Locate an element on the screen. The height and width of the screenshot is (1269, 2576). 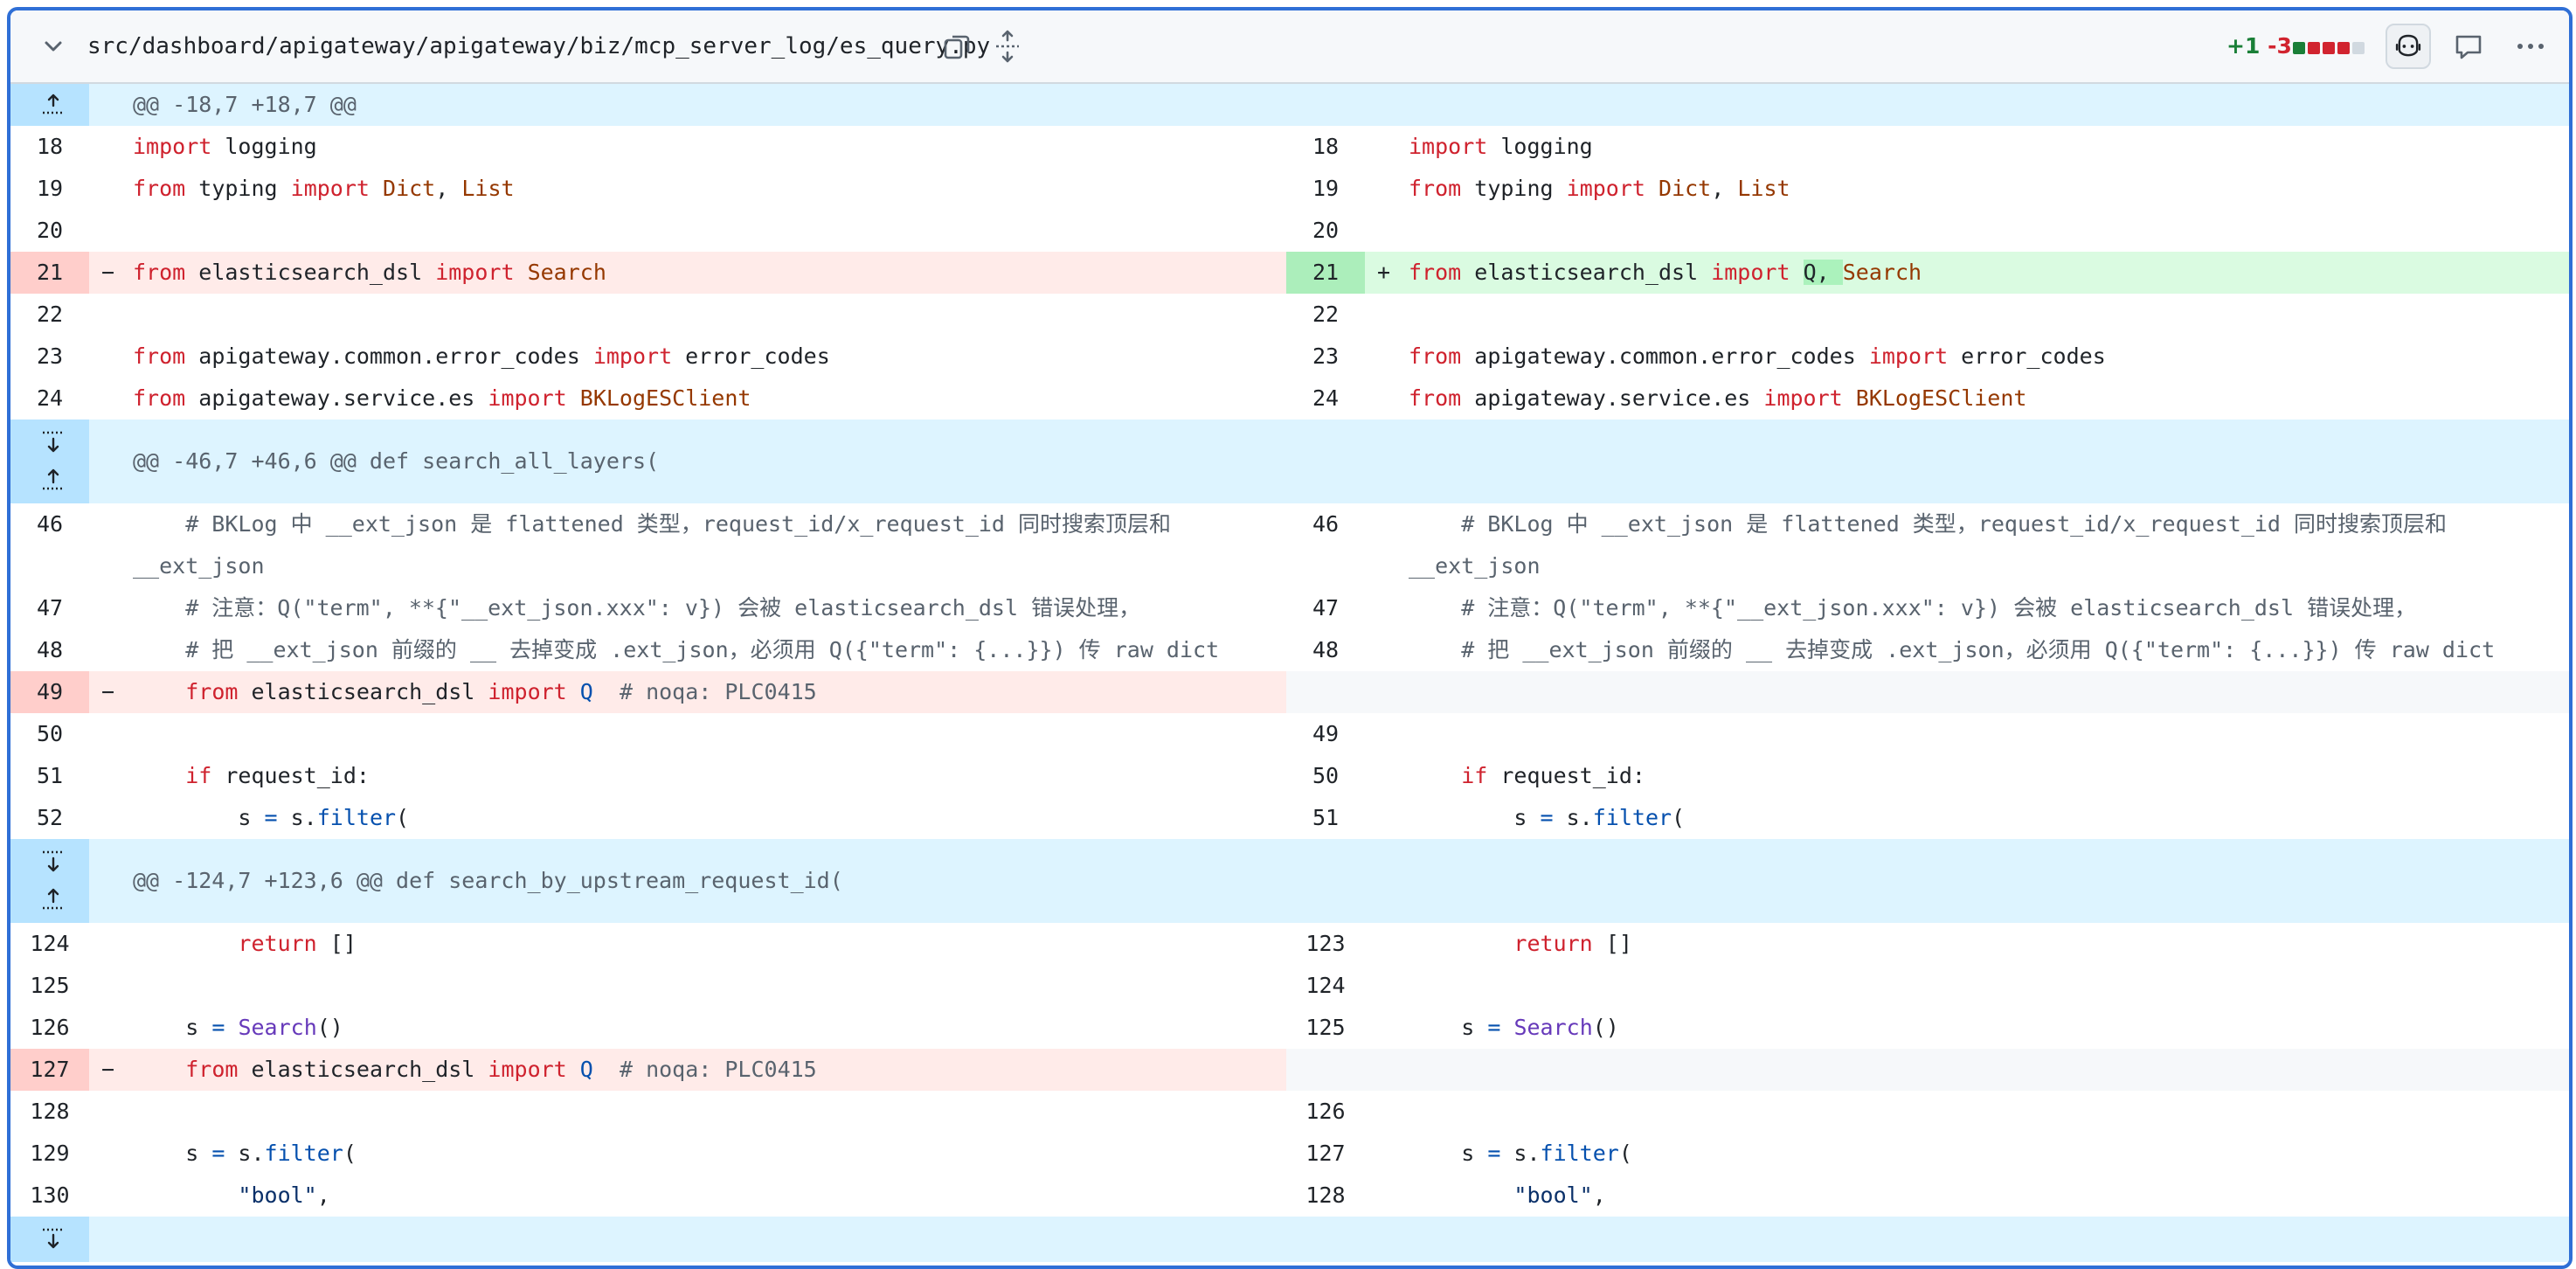
line-number-left: 46 is located at coordinates (49, 524).